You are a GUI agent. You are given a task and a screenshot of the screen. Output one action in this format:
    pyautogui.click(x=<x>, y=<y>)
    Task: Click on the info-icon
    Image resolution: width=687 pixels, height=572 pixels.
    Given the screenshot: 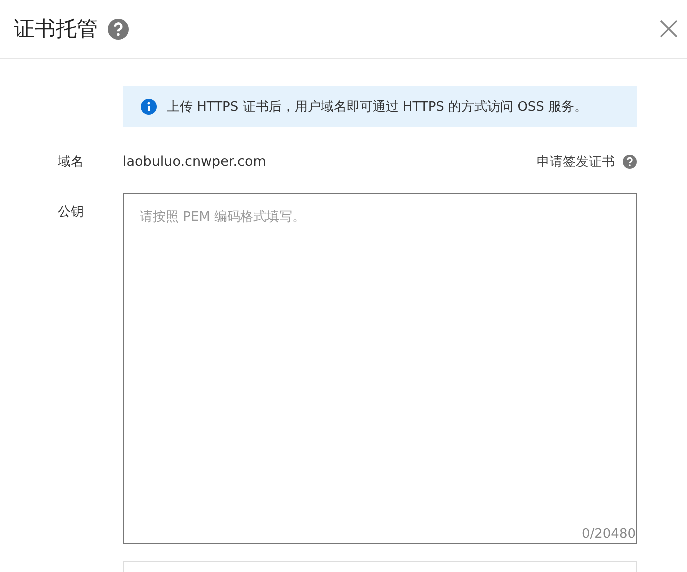 What is the action you would take?
    pyautogui.click(x=149, y=106)
    